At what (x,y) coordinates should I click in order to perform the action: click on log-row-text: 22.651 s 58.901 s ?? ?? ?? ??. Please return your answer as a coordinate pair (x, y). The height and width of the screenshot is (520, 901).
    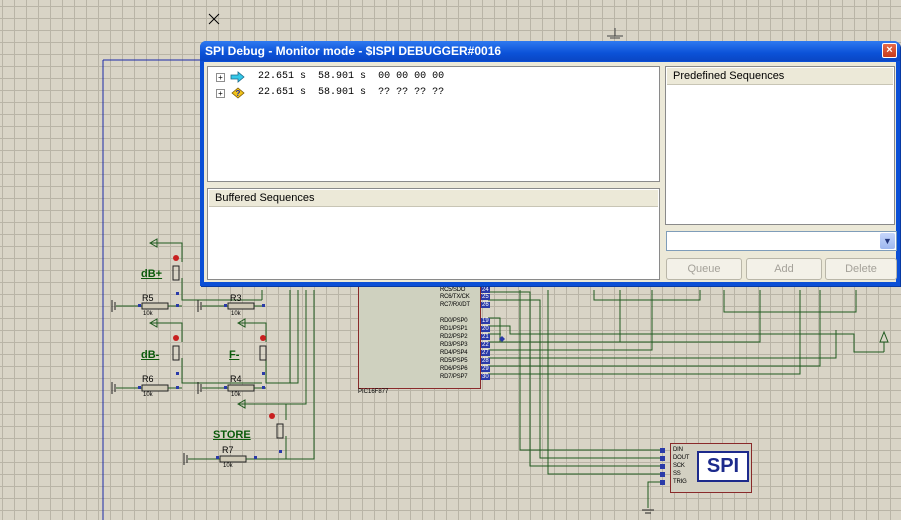
    Looking at the image, I should click on (351, 92).